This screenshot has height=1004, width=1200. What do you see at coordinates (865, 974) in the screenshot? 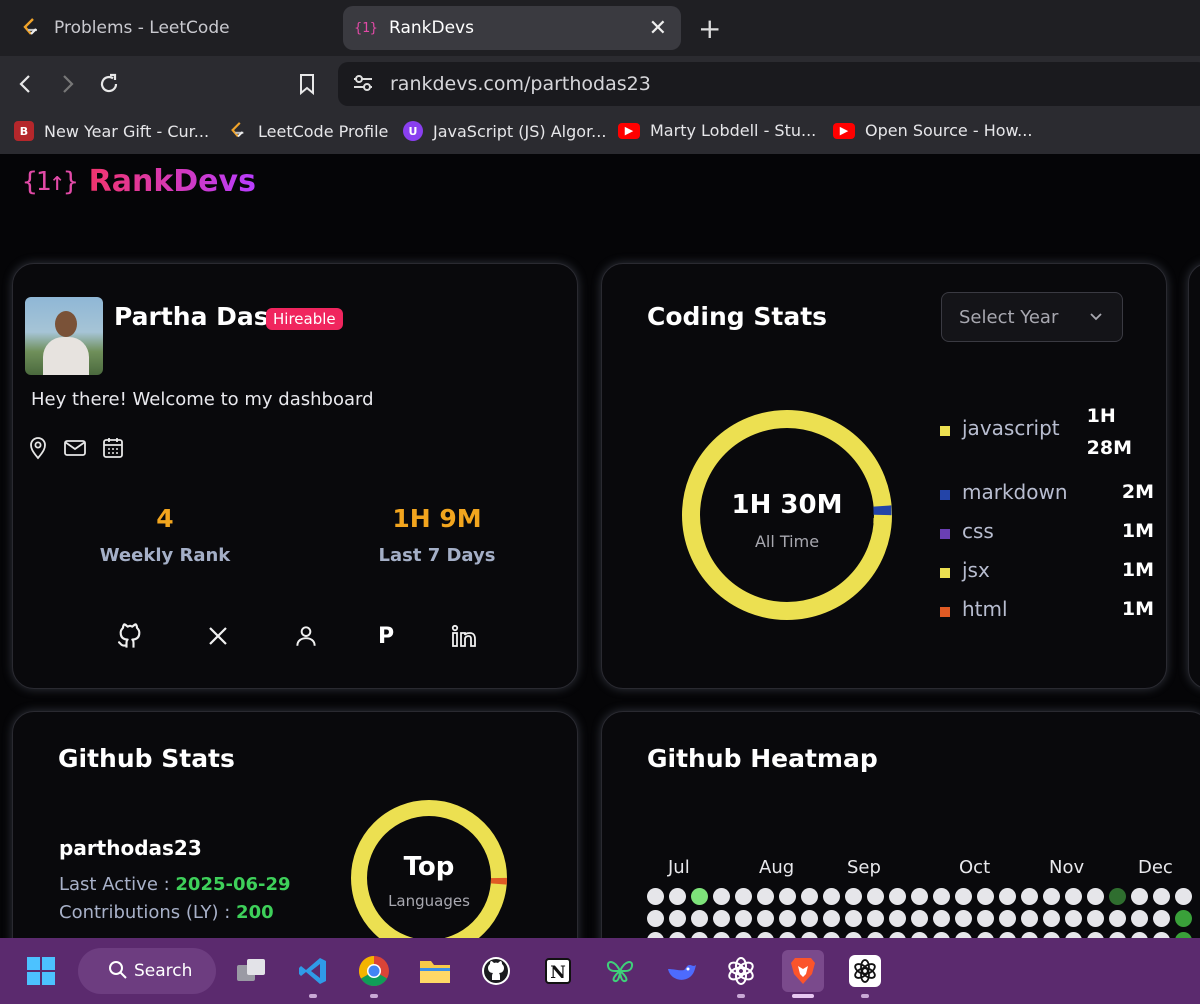
I see `chatgpt-app-icon` at bounding box center [865, 974].